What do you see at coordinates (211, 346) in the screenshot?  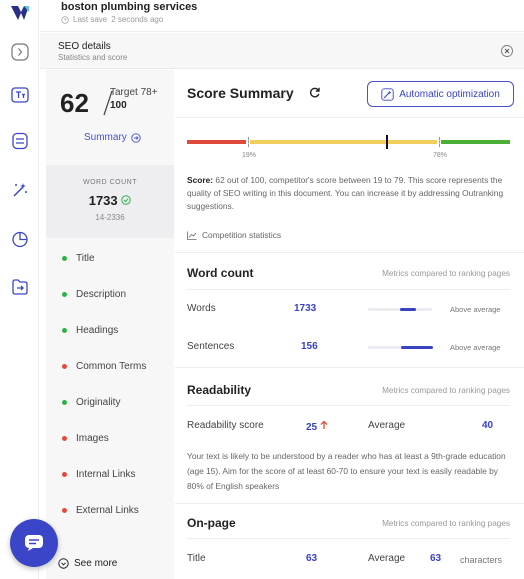 I see `sentences-label: Sentences` at bounding box center [211, 346].